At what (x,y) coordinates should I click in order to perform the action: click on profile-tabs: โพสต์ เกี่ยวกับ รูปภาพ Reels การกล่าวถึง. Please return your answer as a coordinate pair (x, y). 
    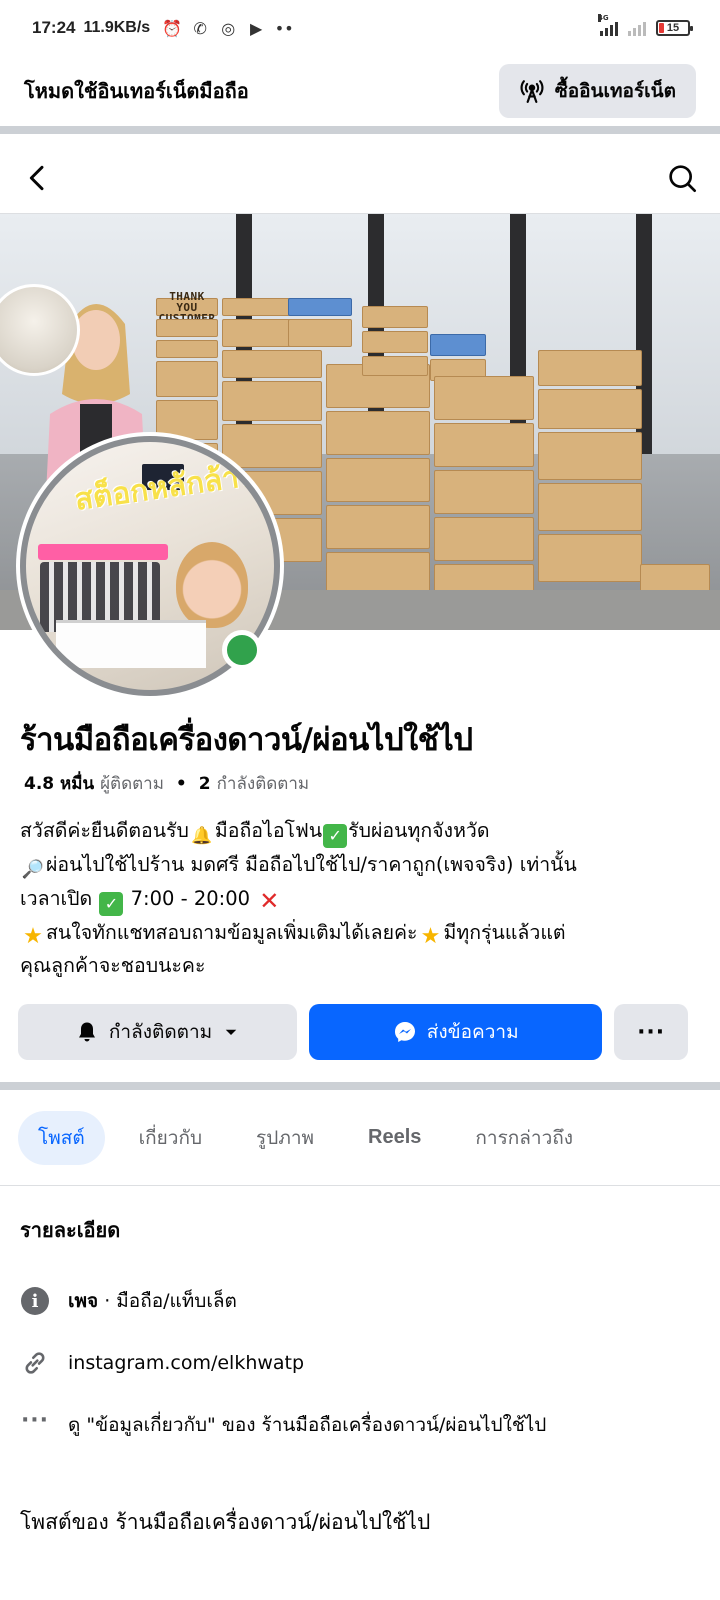
    Looking at the image, I should click on (360, 1138).